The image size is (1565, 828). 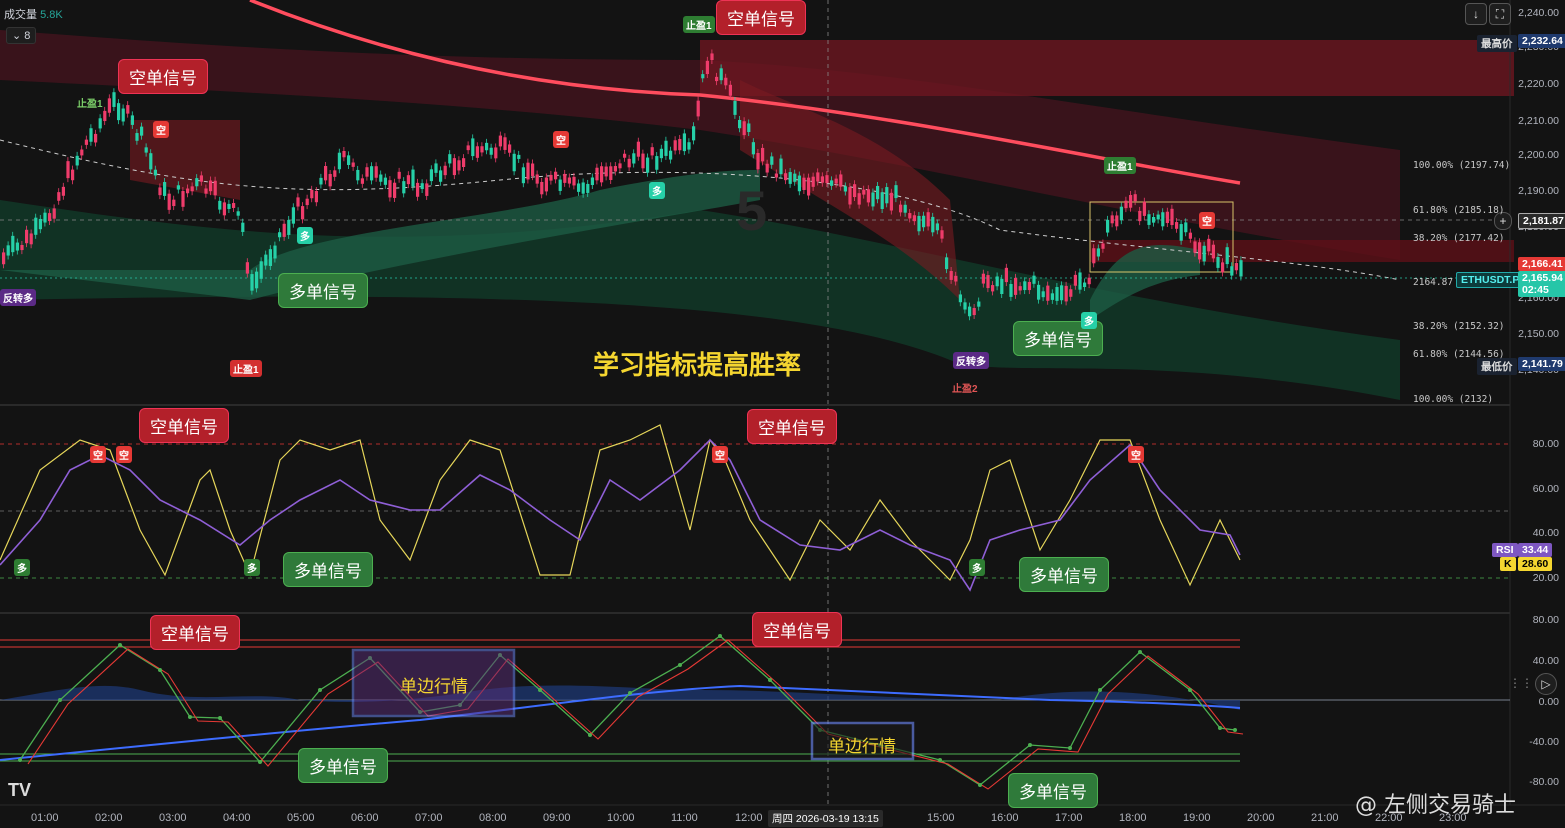 What do you see at coordinates (27, 36) in the screenshot?
I see `collapse-count: 8` at bounding box center [27, 36].